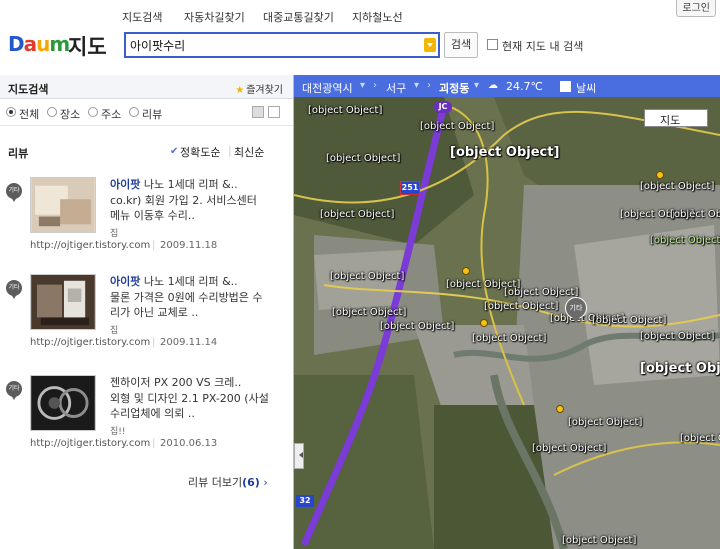 The image size is (720, 549). Describe the element at coordinates (30, 44) in the screenshot. I see `logo-letter-a: a` at that location.